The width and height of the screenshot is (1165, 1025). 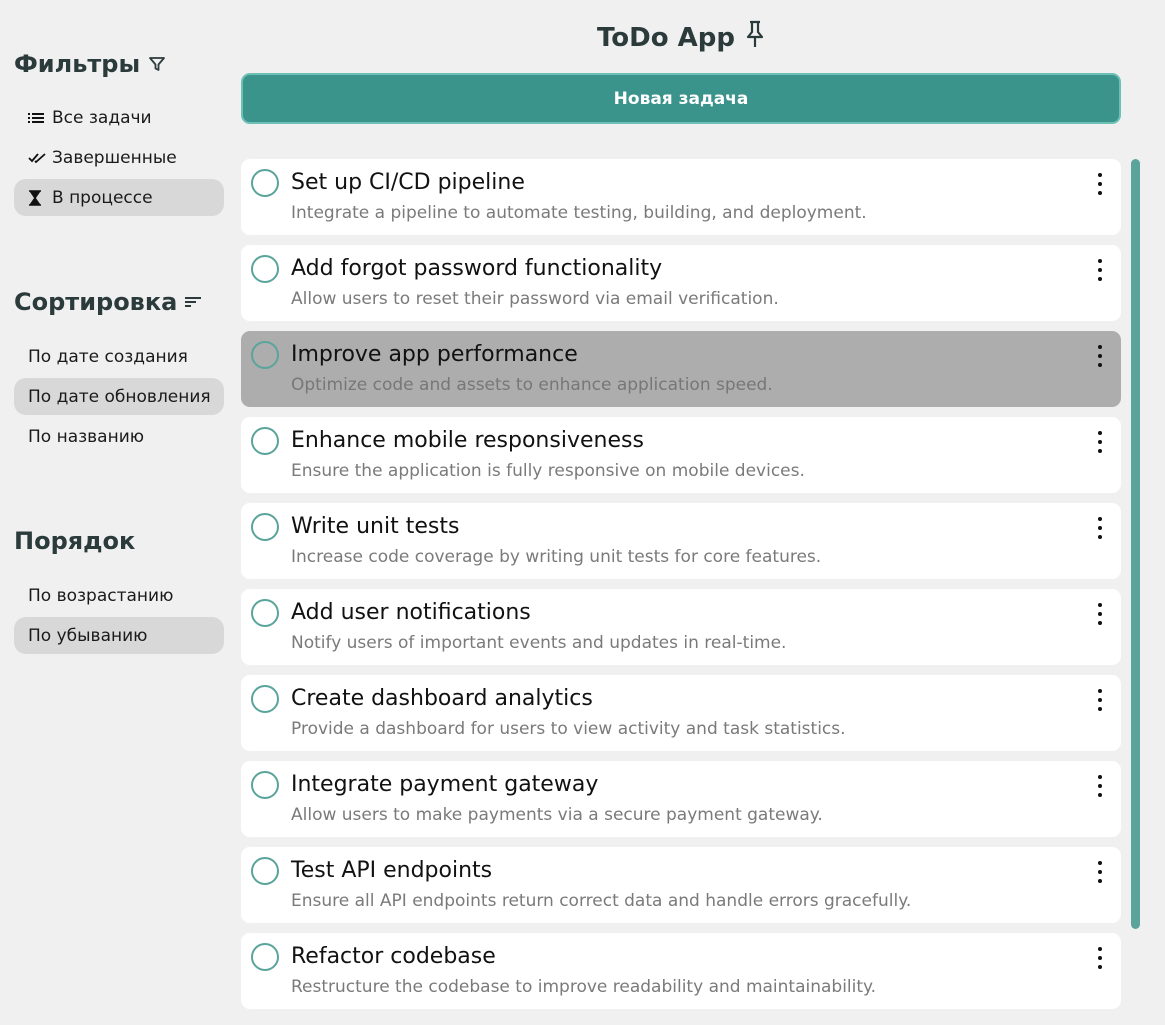 I want to click on task-title: Enhance mobile responsiveness, so click(x=467, y=440).